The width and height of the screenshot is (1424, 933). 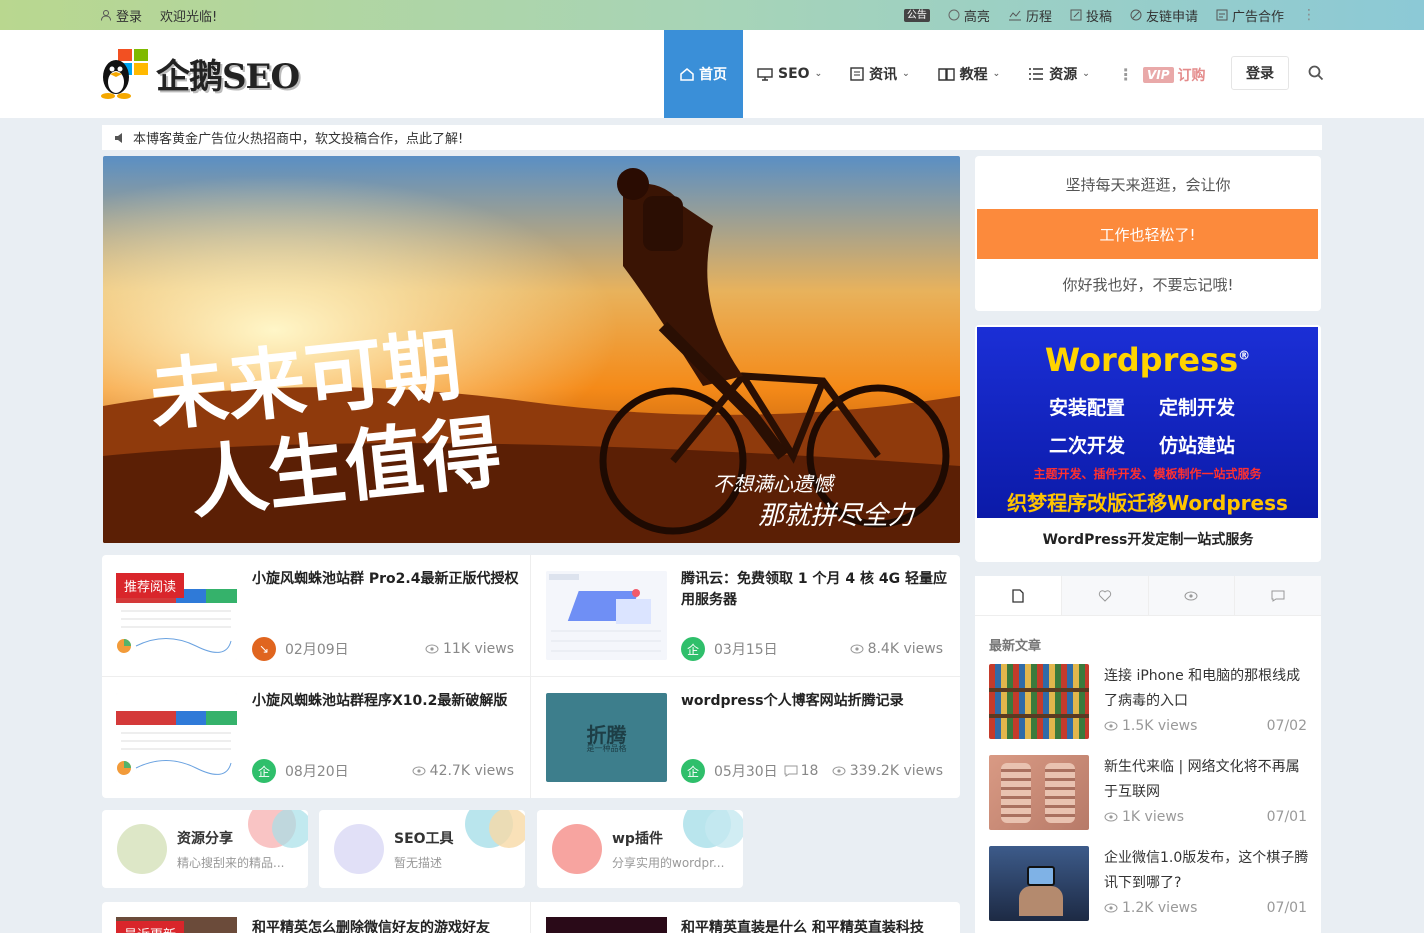 I want to click on post-thumbnail: 折腾 是一种品格, so click(x=606, y=737).